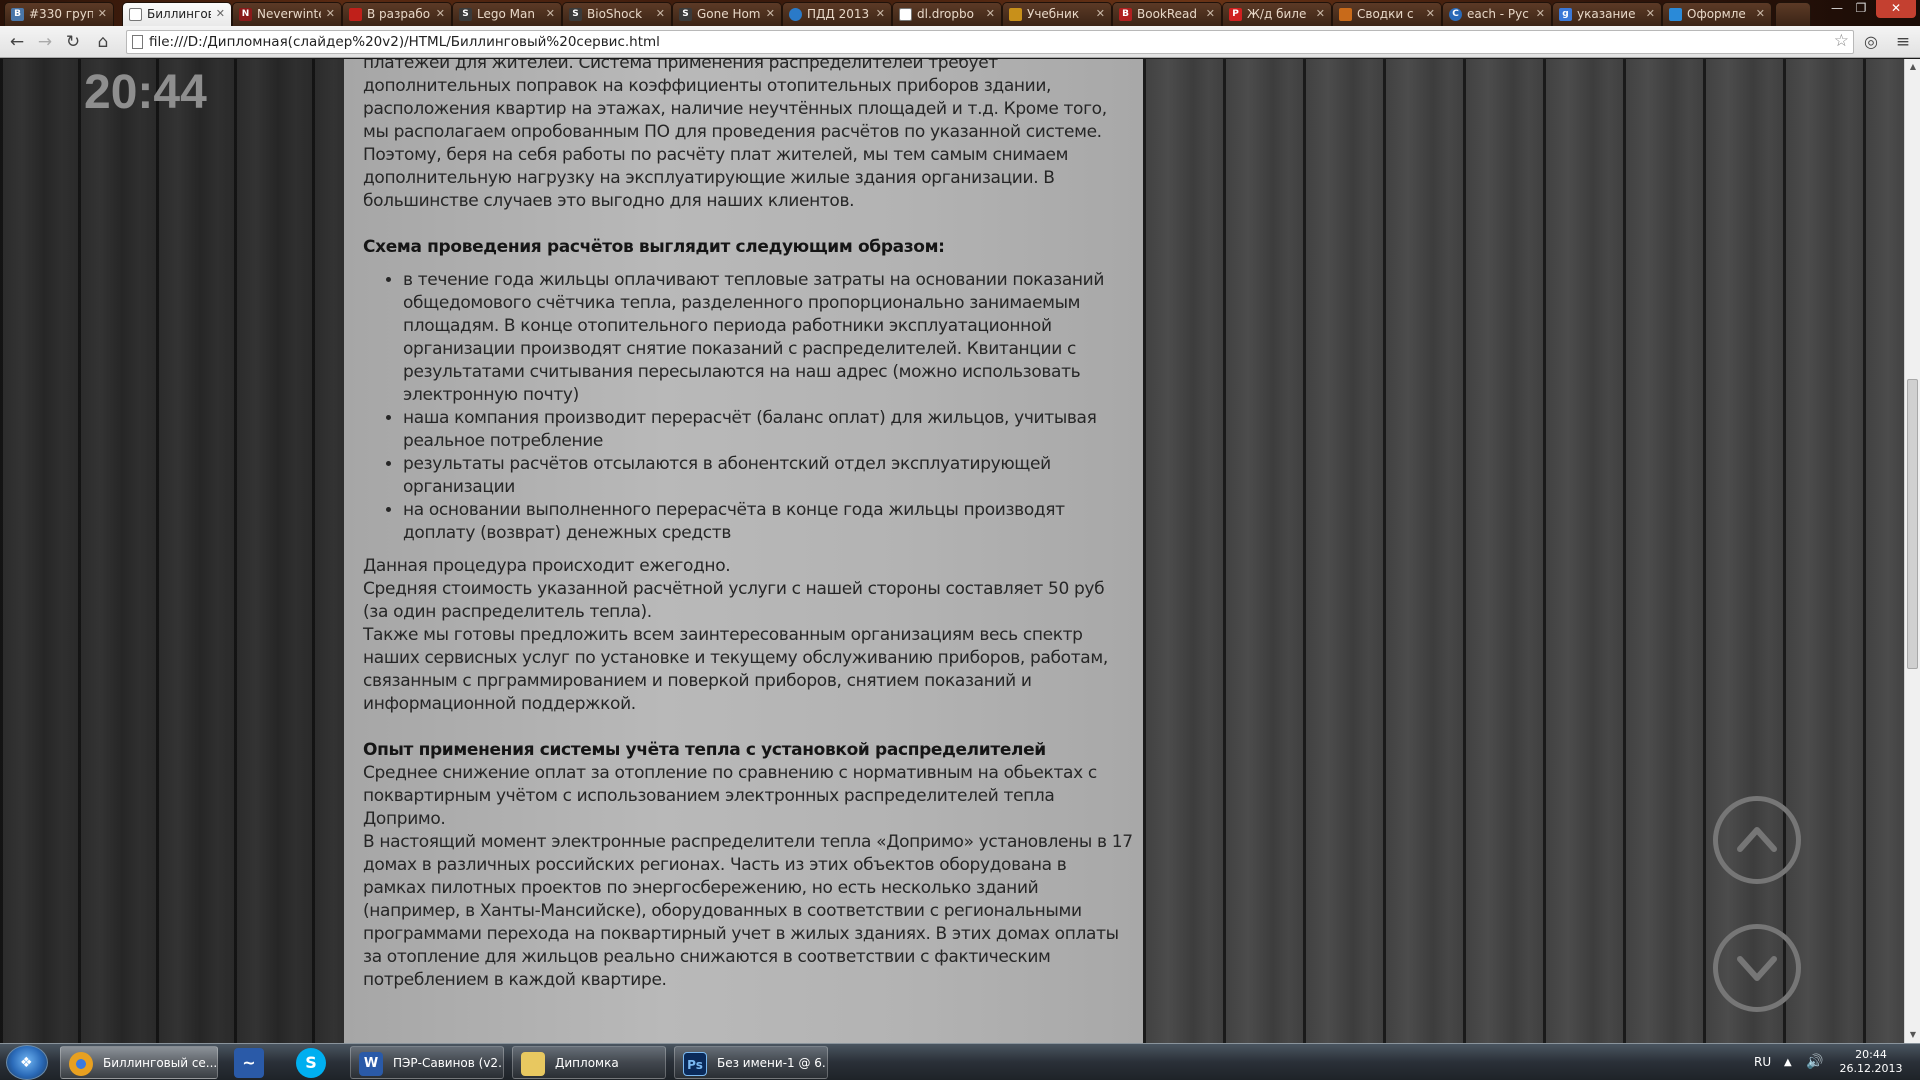  I want to click on globe-icon, so click(795, 14).